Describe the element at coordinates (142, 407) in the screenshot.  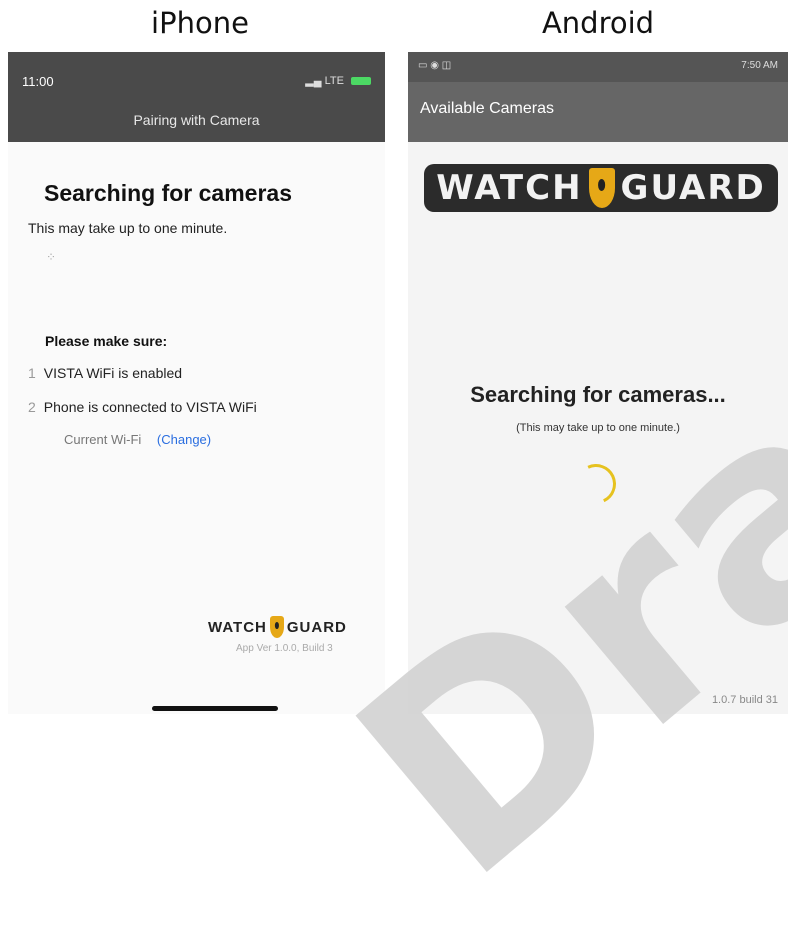
I see `checklist-item: 2 Phone is connected to VISTA WiFi` at that location.